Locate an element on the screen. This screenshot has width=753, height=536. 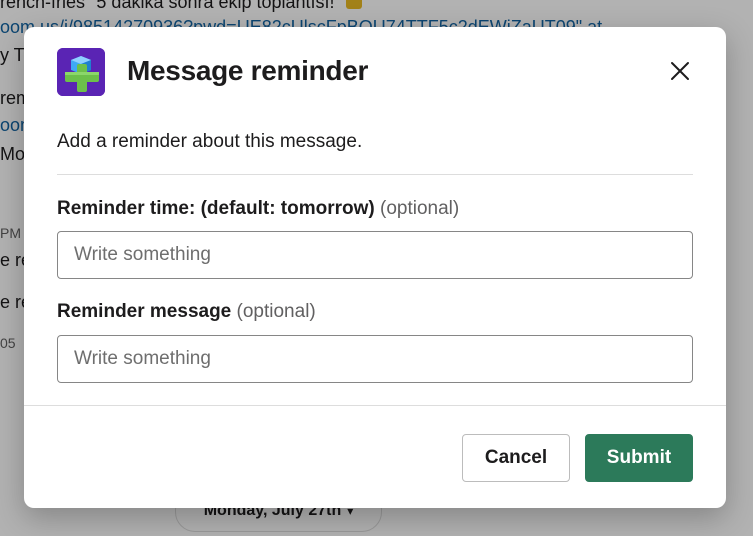
dialog-description: Add a reminder about this message. is located at coordinates (210, 141).